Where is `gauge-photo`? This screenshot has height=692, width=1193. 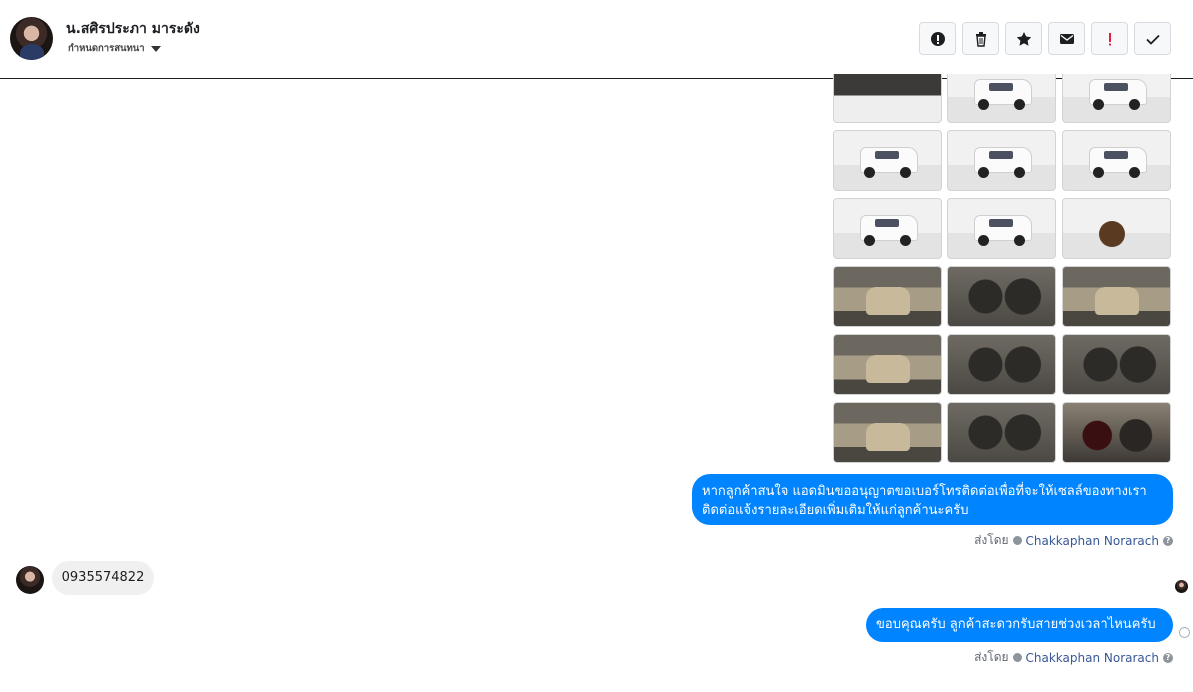 gauge-photo is located at coordinates (1116, 432).